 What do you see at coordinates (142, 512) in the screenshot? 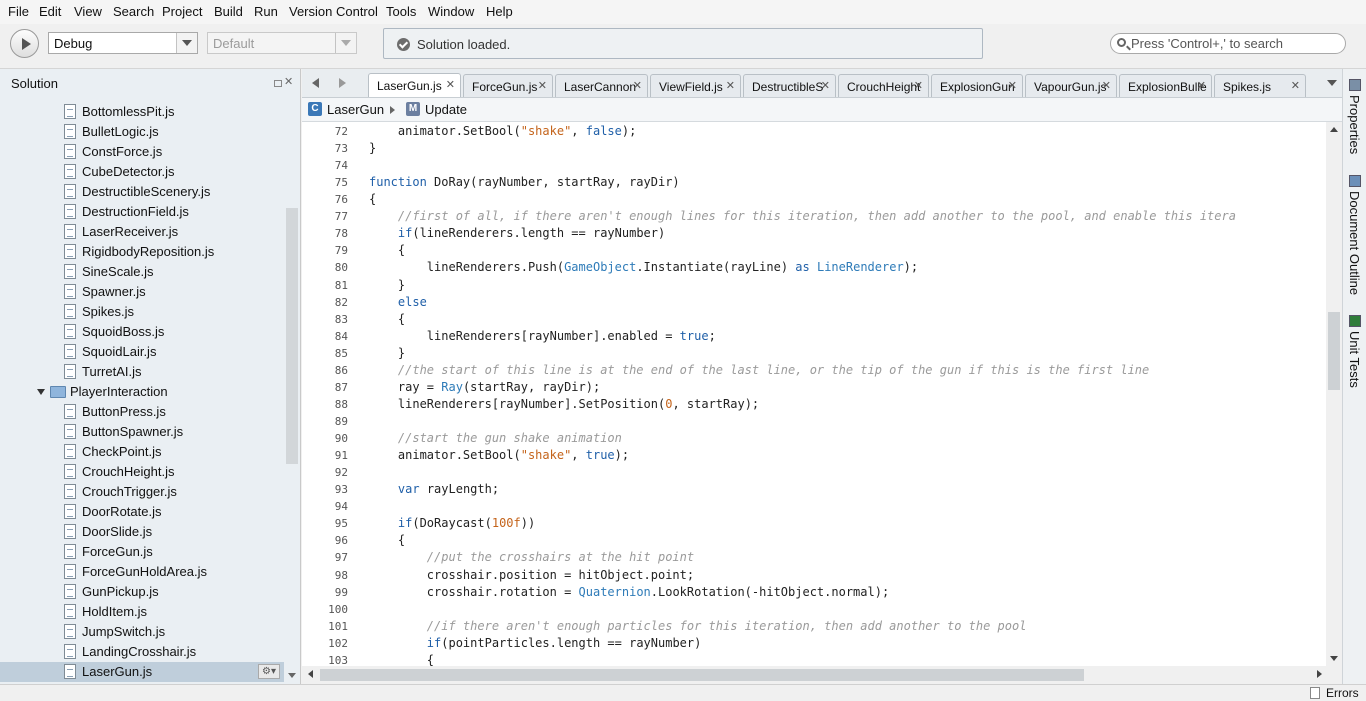
I see `tree-file: DoorRotate.js` at bounding box center [142, 512].